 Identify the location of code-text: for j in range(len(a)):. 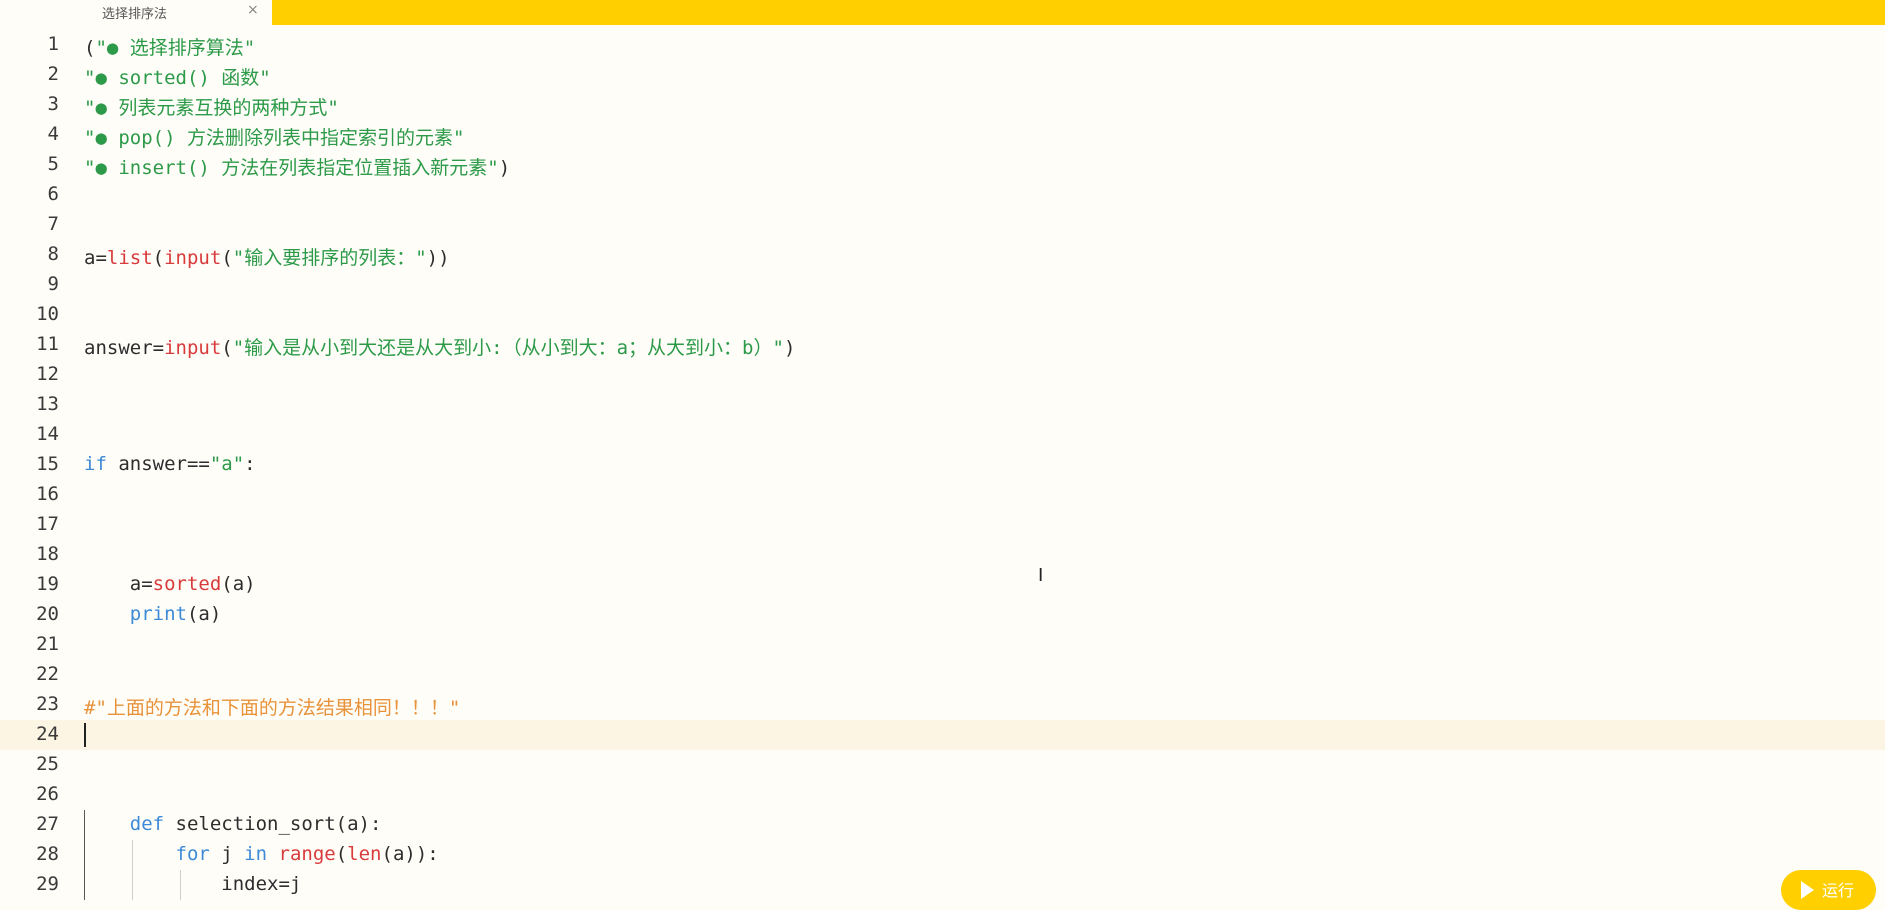
(261, 854).